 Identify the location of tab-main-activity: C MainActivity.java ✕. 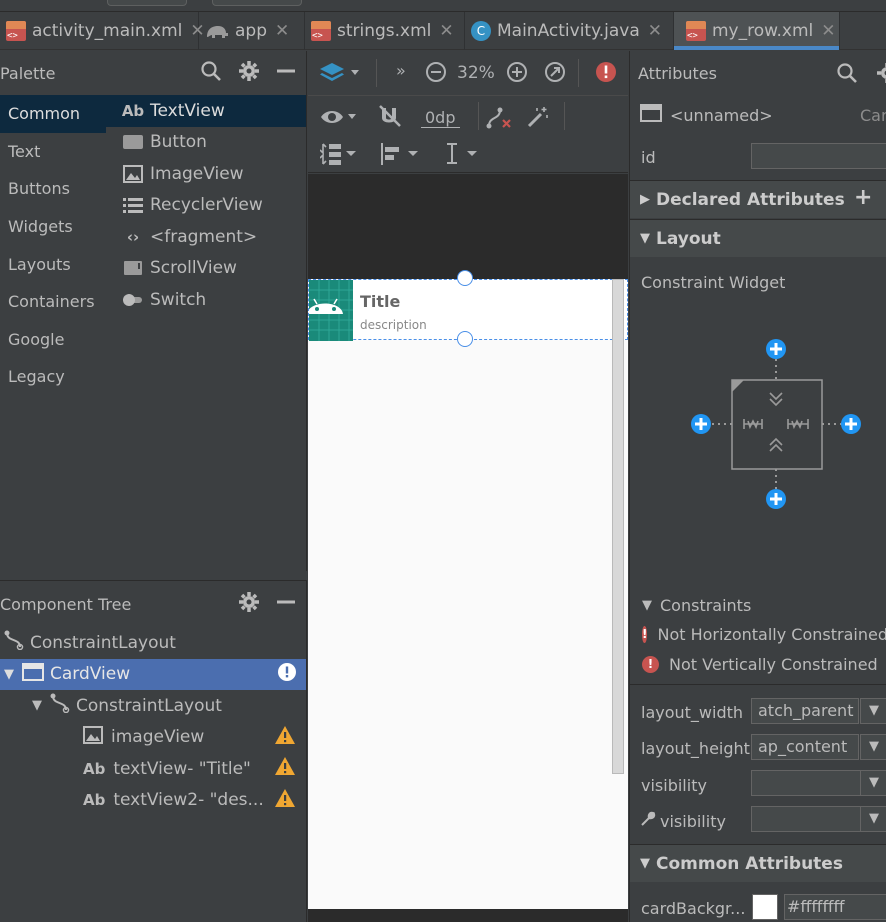
(569, 31).